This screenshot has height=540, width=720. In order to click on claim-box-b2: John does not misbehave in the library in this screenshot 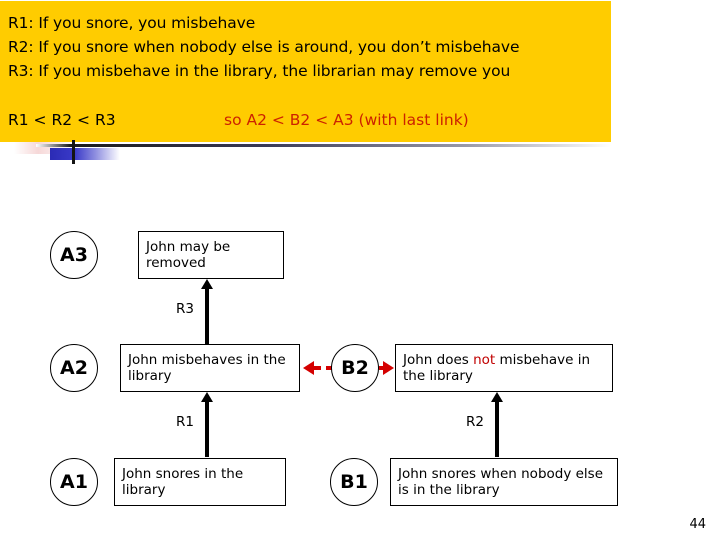, I will do `click(504, 368)`.